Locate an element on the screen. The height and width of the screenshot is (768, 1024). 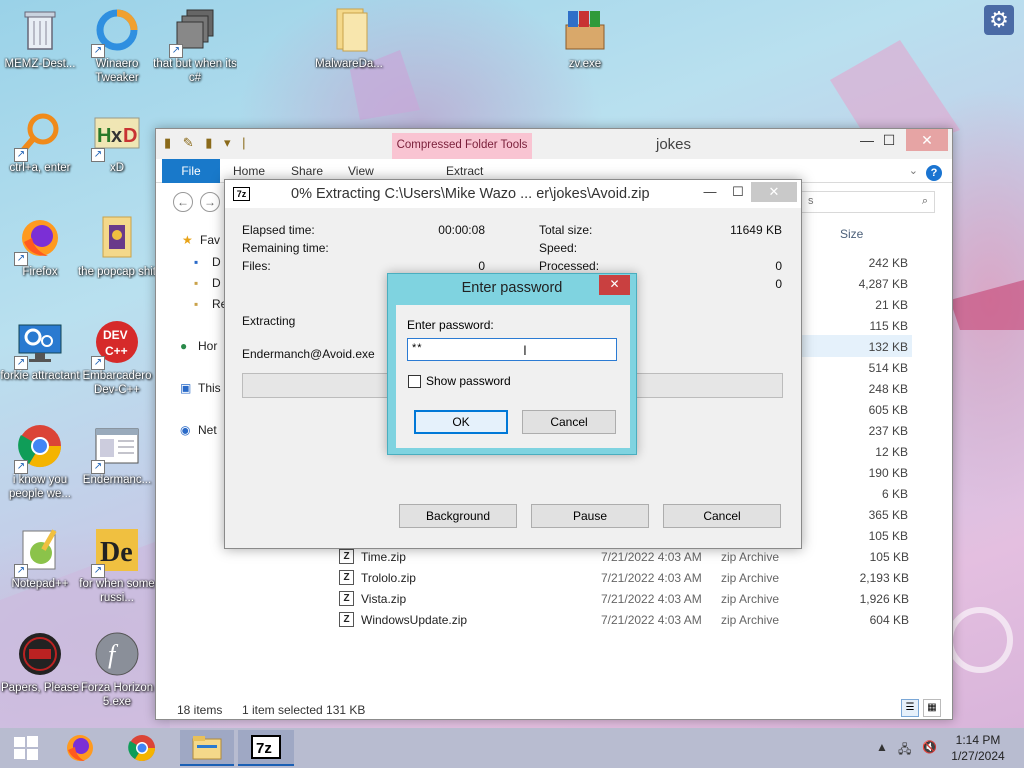
network-icon: ◉ is located at coordinates (185, 430).